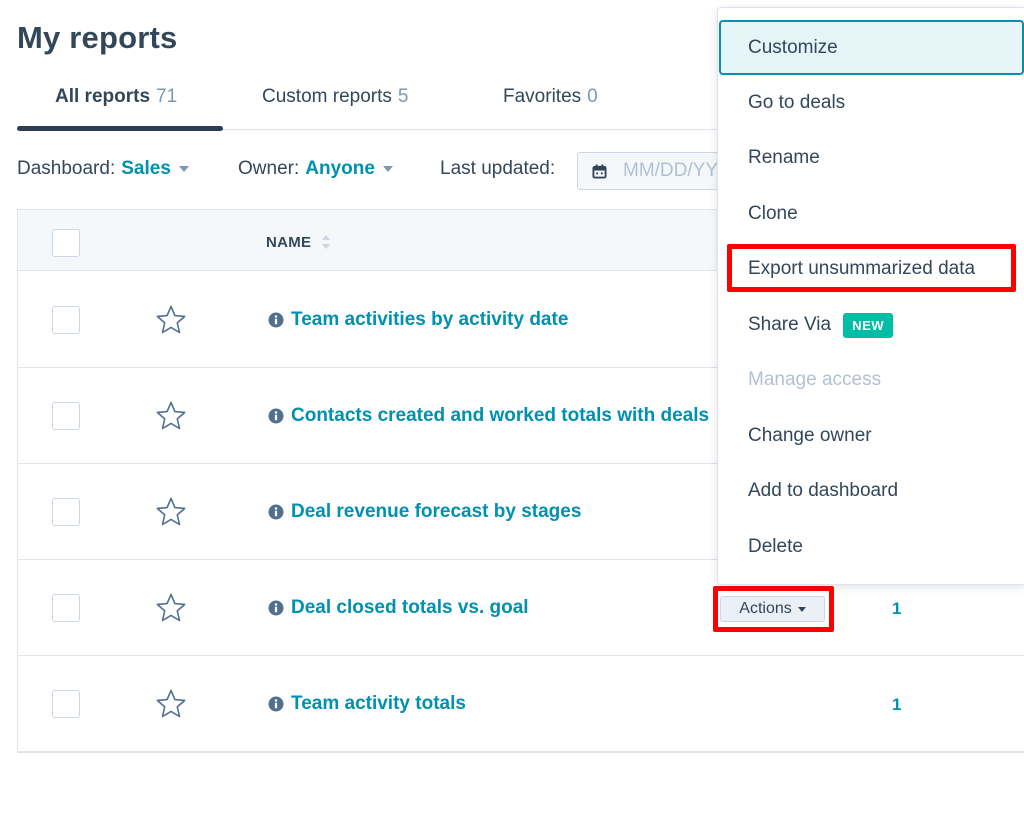 This screenshot has height=827, width=1024. Describe the element at coordinates (765, 608) in the screenshot. I see `actions-button-label: Actions` at that location.